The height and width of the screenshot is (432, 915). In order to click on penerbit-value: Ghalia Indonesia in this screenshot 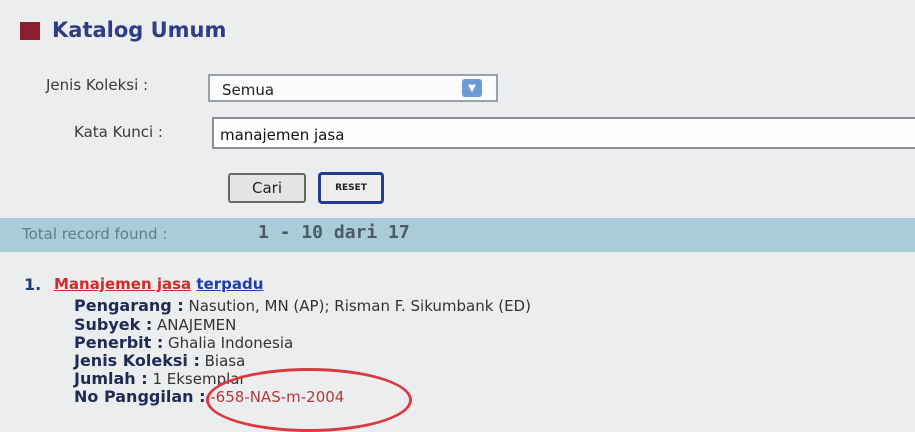, I will do `click(231, 343)`.